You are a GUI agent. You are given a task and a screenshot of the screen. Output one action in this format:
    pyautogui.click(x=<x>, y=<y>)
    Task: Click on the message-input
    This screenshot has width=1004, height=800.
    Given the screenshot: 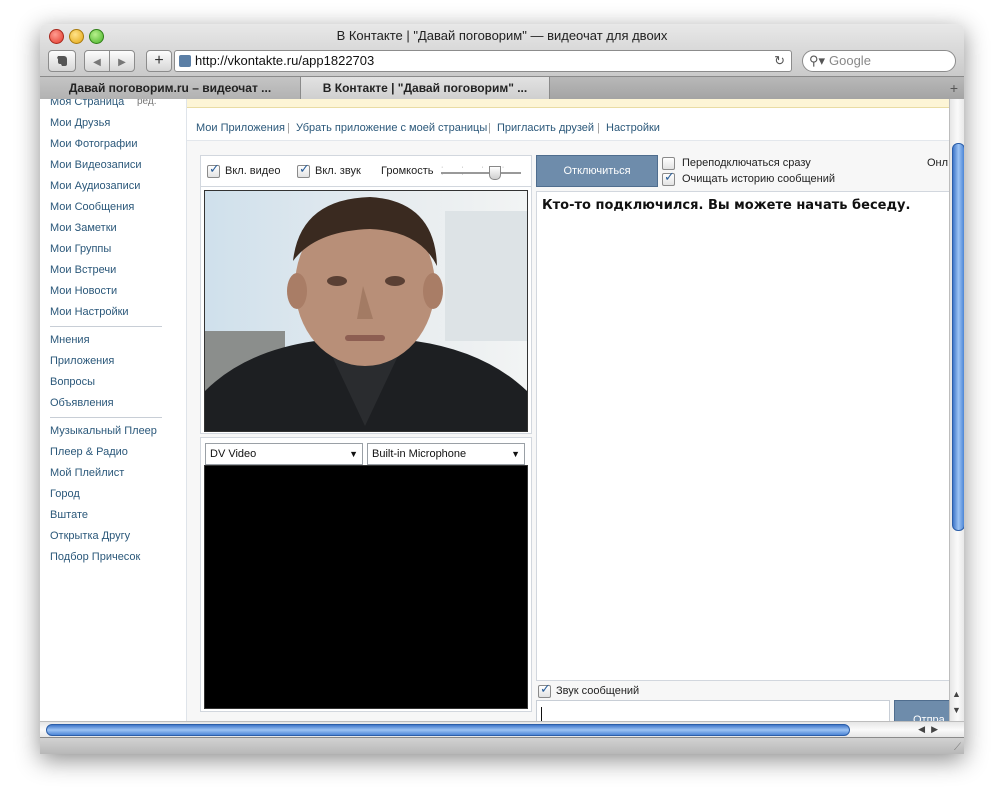 What is the action you would take?
    pyautogui.click(x=713, y=710)
    